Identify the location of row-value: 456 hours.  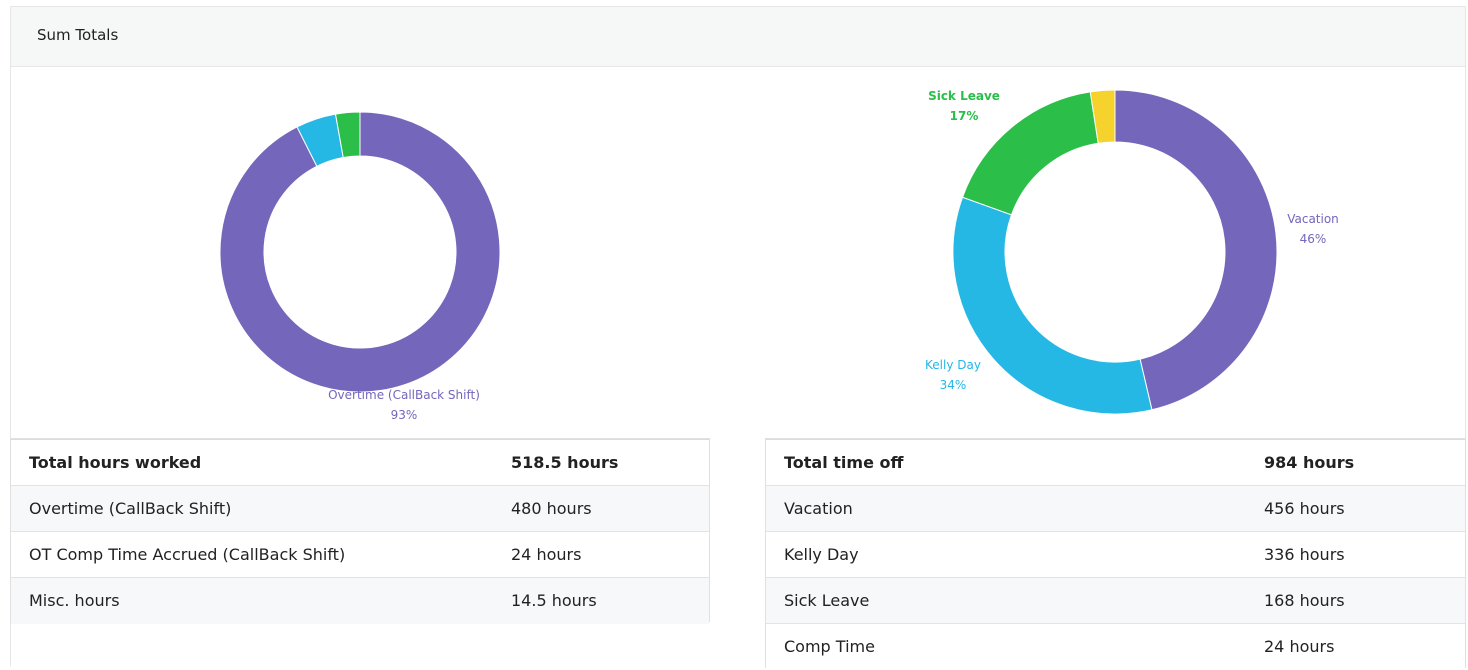
(1355, 508).